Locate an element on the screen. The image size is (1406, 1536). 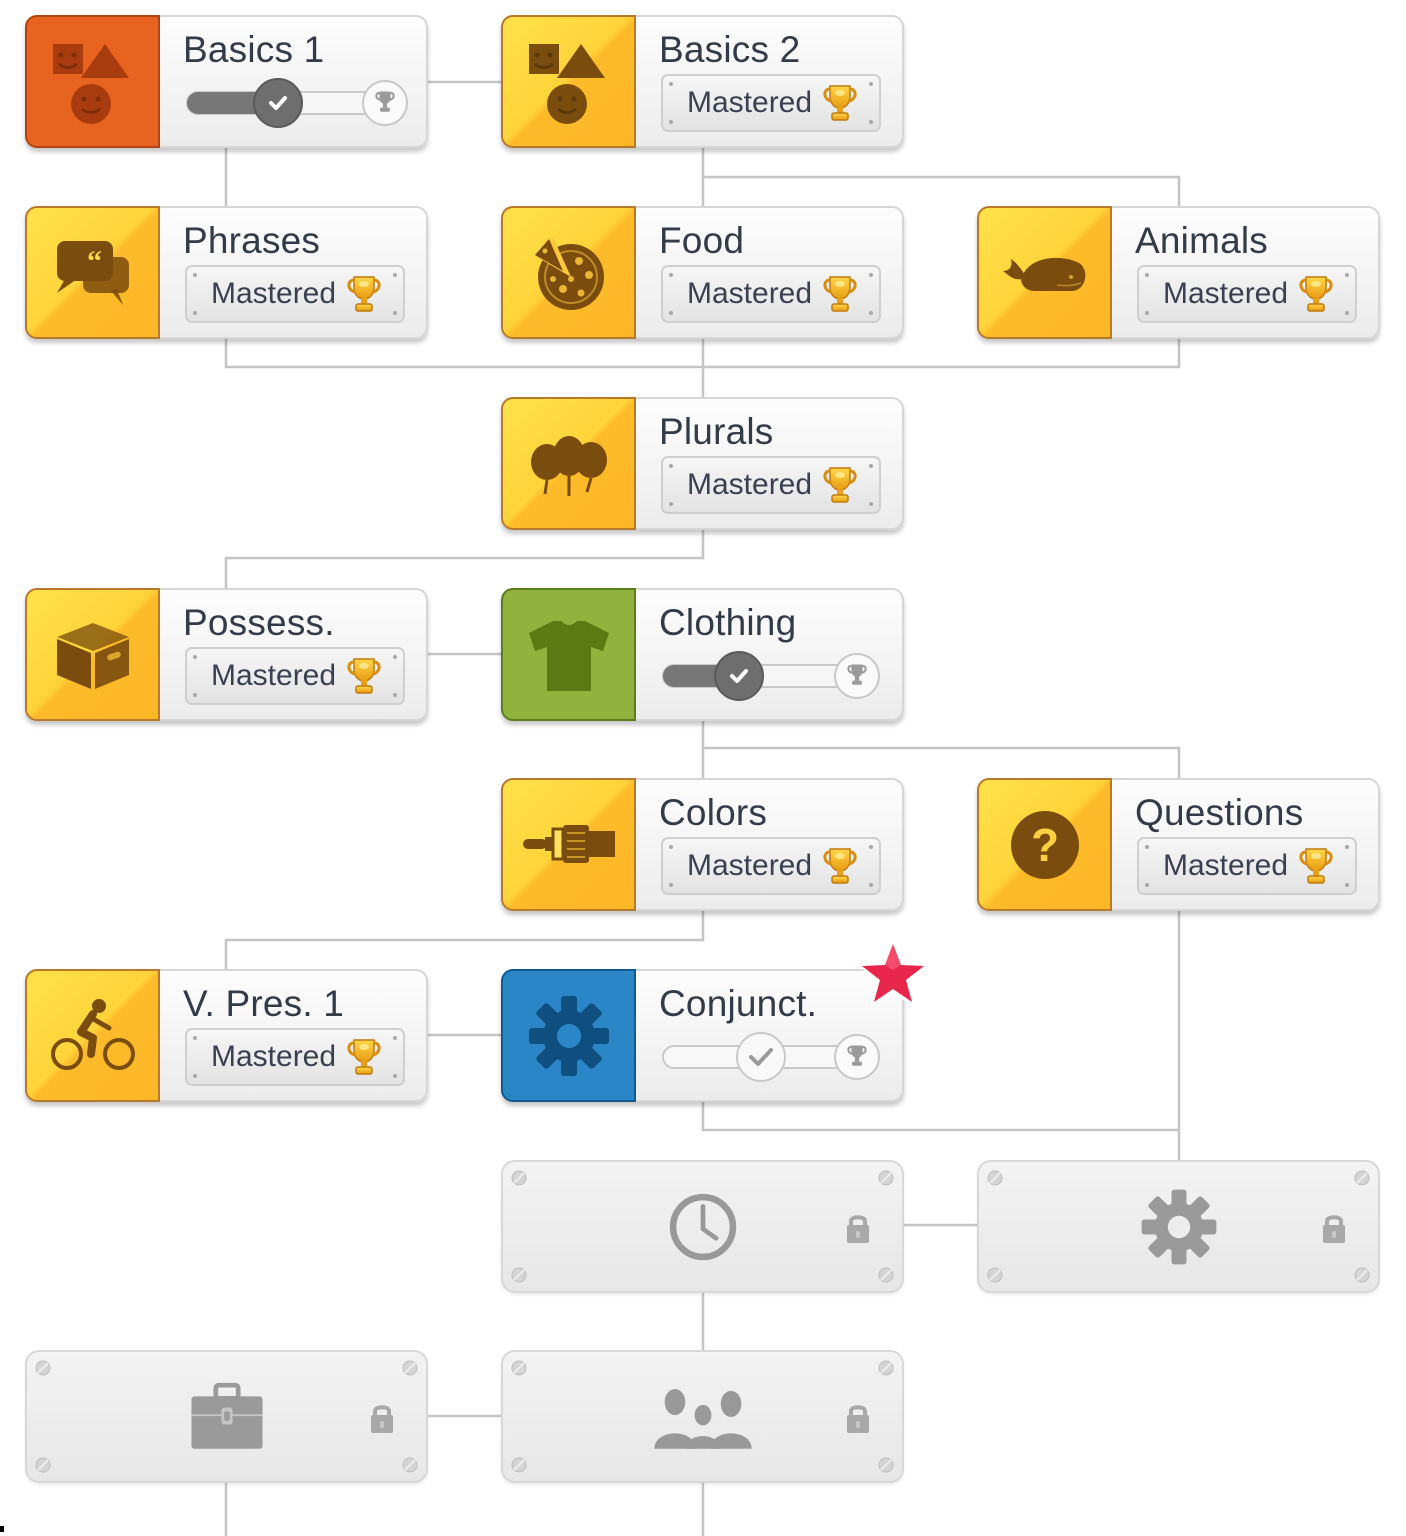
connector-plurals-possessives is located at coordinates (464, 559).